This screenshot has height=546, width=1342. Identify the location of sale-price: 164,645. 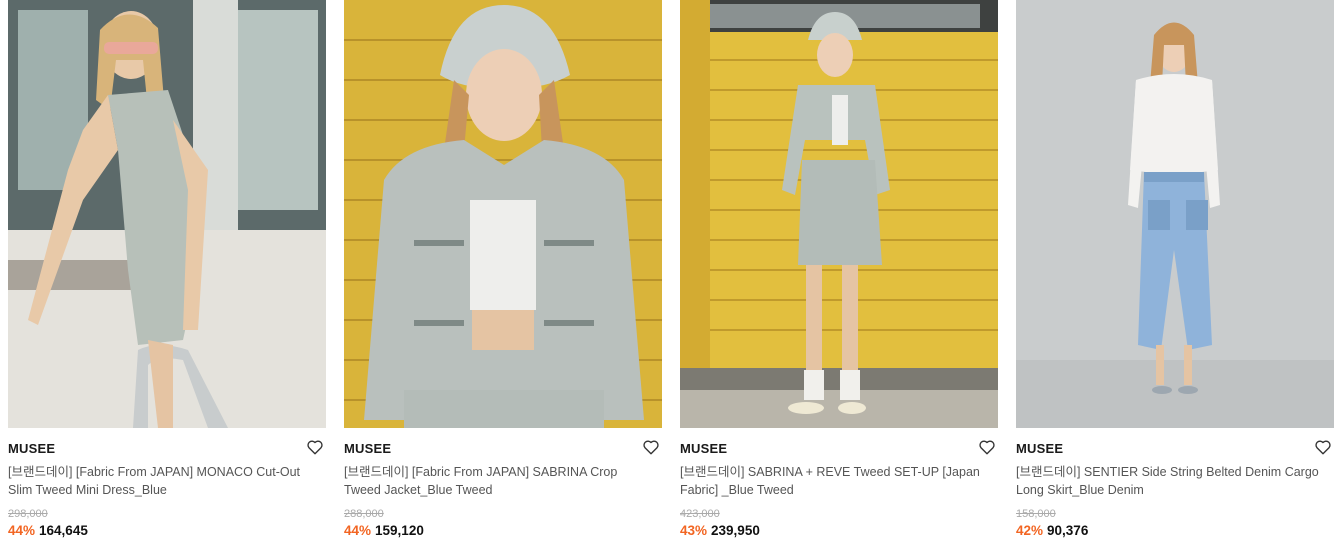
(63, 530).